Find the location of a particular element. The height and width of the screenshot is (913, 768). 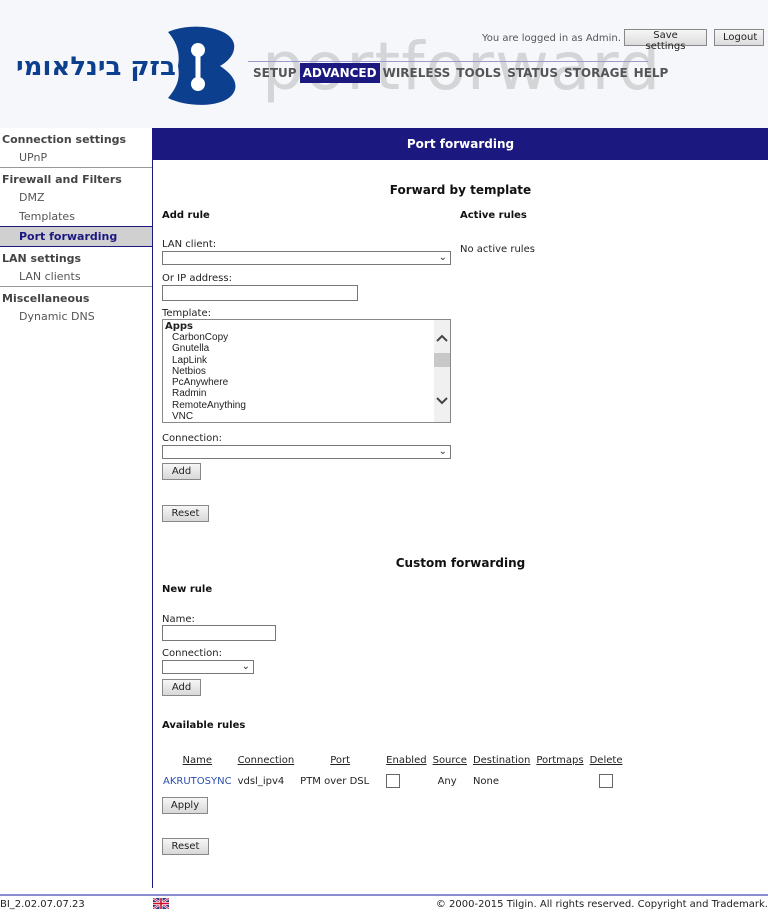

sidebar-item-templates: Templates is located at coordinates (76, 216).